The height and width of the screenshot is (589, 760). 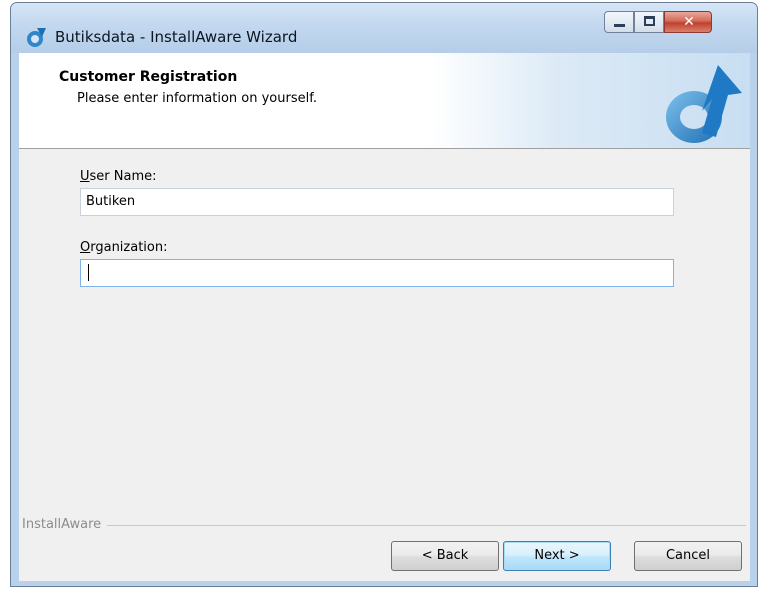 I want to click on minimize-button, so click(x=619, y=22).